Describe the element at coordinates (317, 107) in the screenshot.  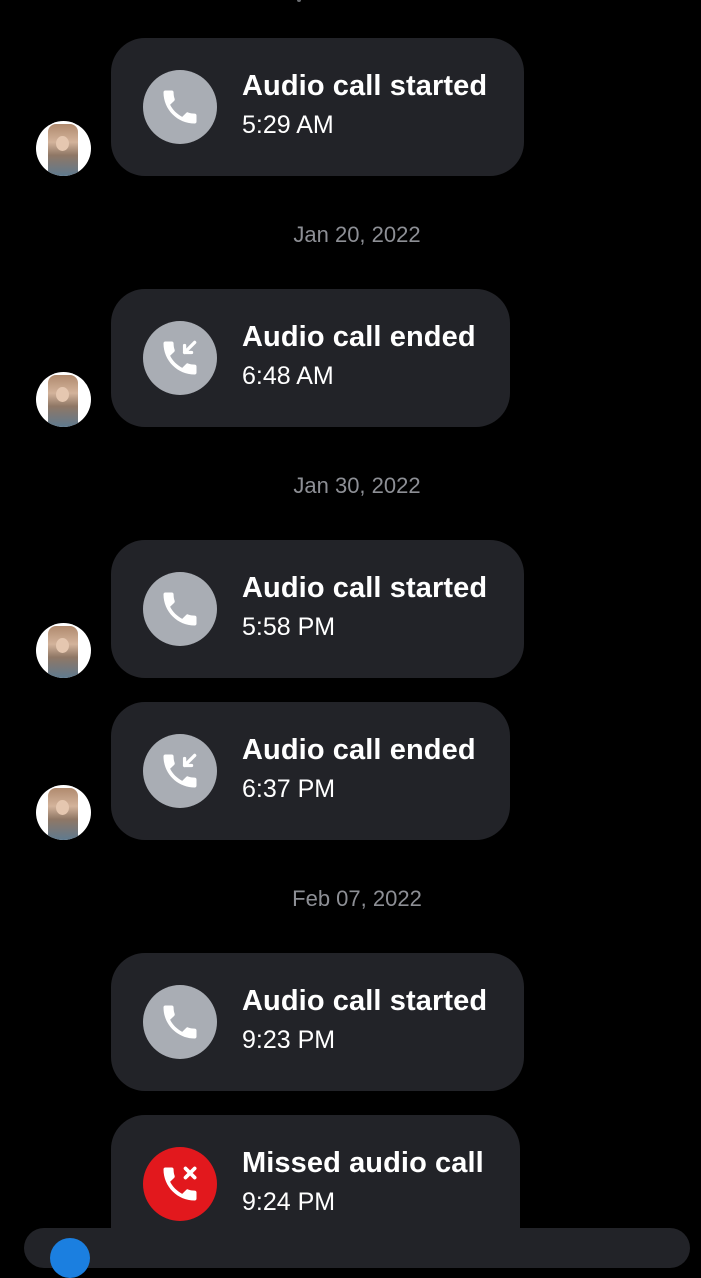
I see `call-message: Audio call started 5:29 AM` at that location.